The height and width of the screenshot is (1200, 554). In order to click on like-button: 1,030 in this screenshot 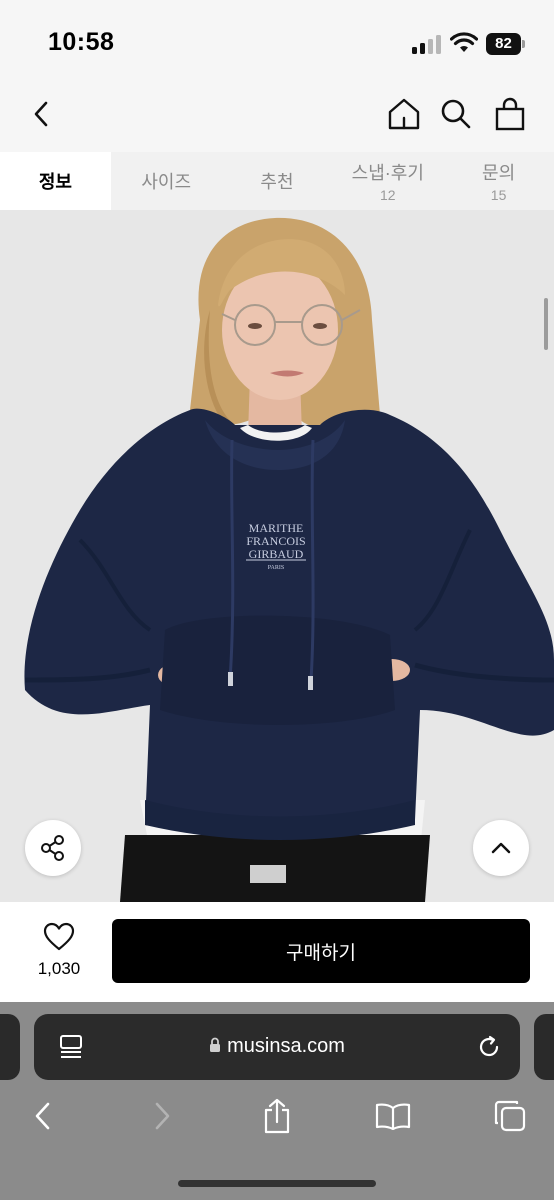, I will do `click(59, 950)`.